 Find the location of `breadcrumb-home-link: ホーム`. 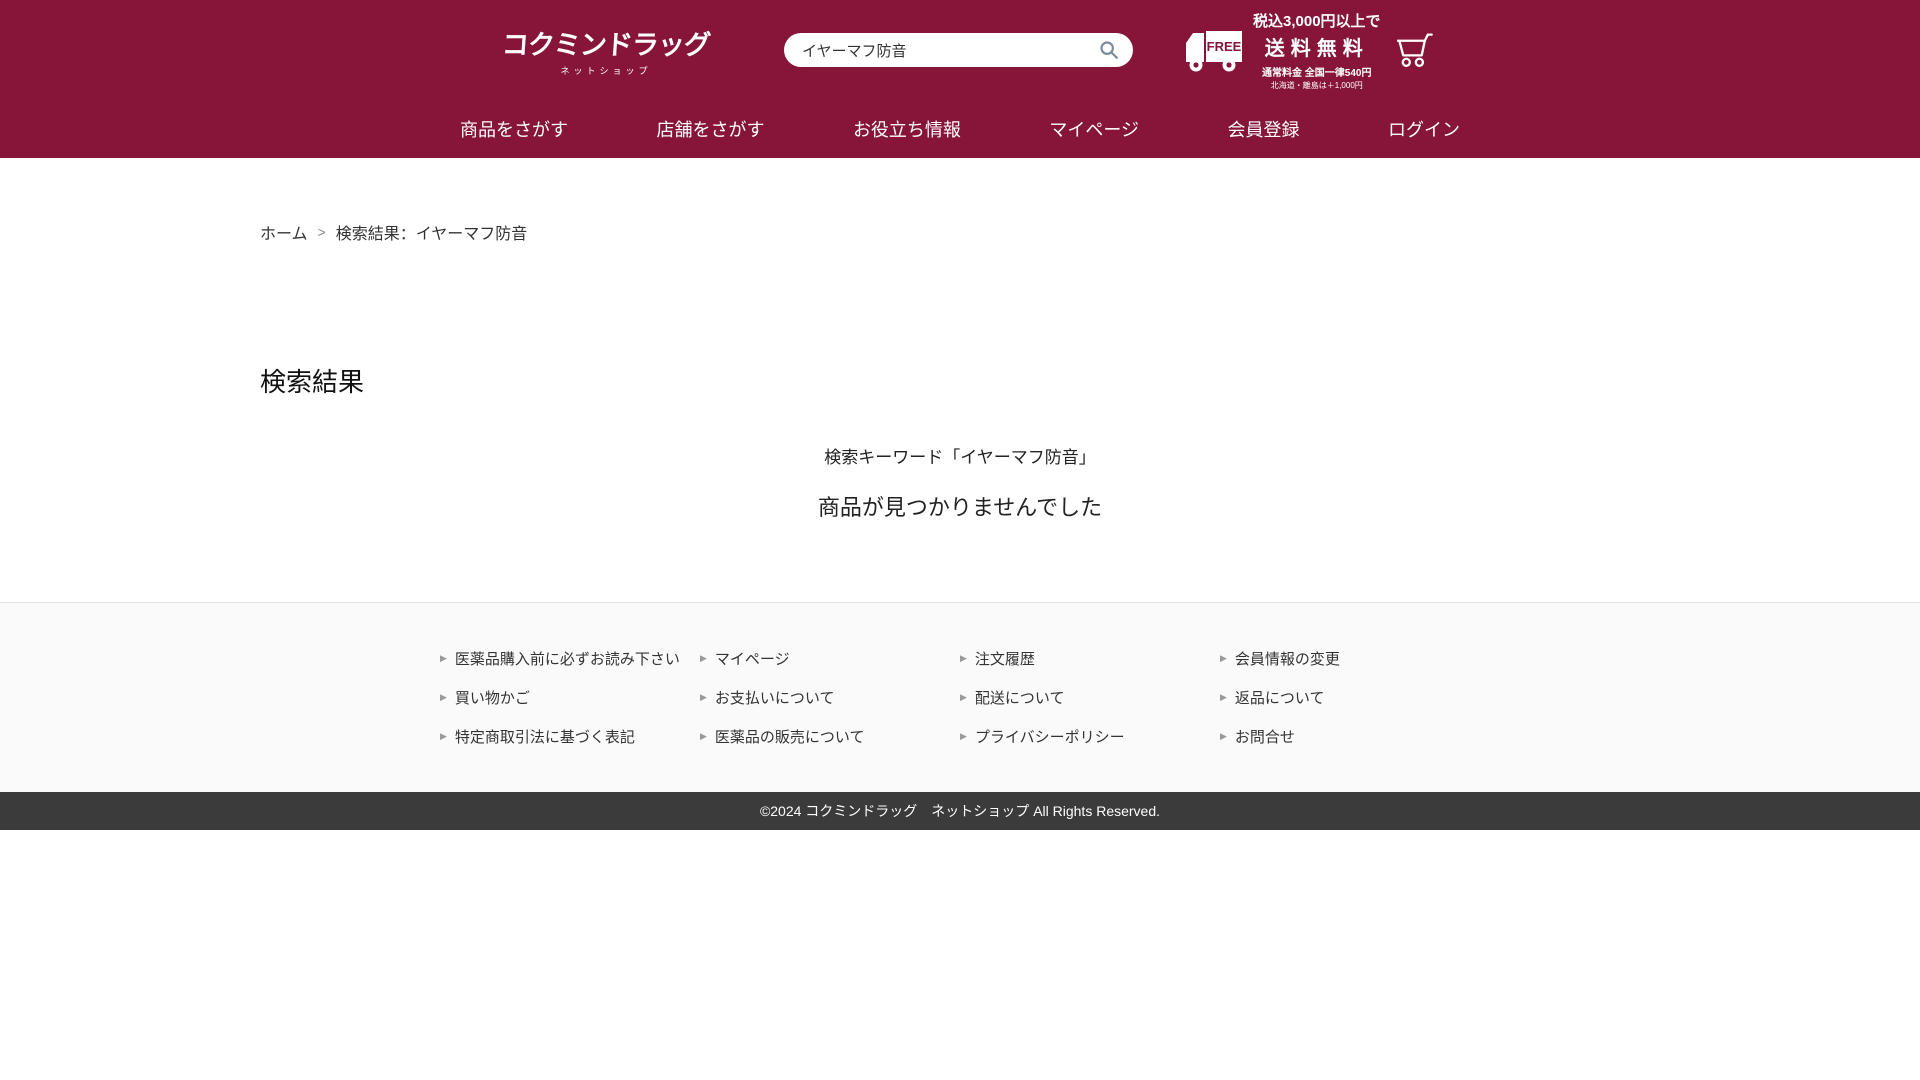

breadcrumb-home-link: ホーム is located at coordinates (284, 232).